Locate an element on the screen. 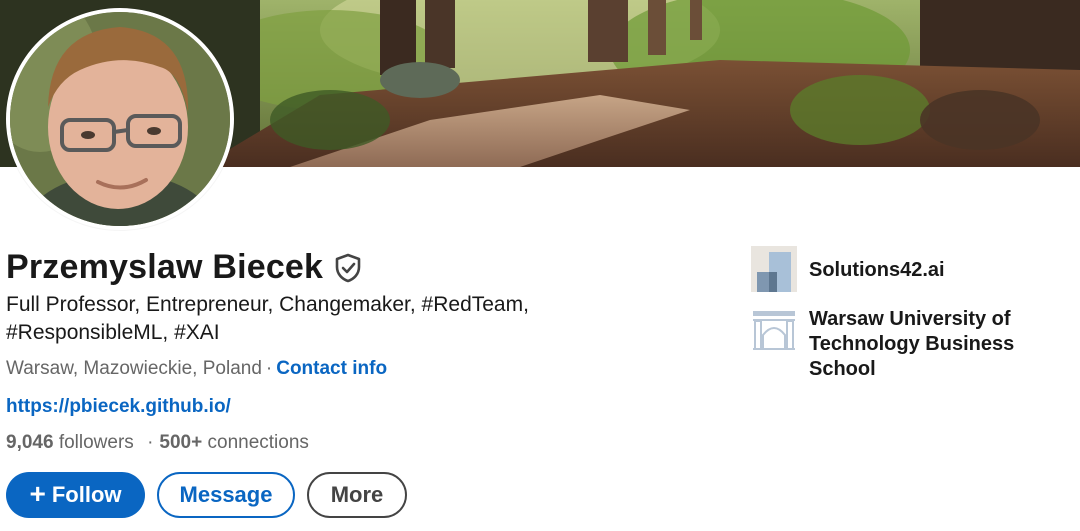 This screenshot has height=531, width=1080. more-button: More is located at coordinates (357, 495).